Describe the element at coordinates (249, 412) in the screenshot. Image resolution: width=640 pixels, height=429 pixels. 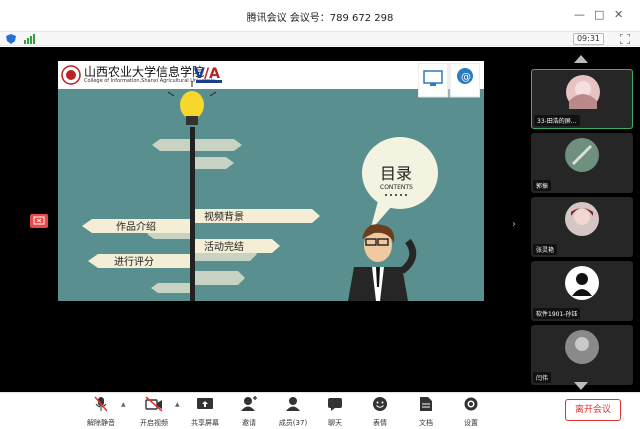
I see `invite-button: 邀请` at that location.